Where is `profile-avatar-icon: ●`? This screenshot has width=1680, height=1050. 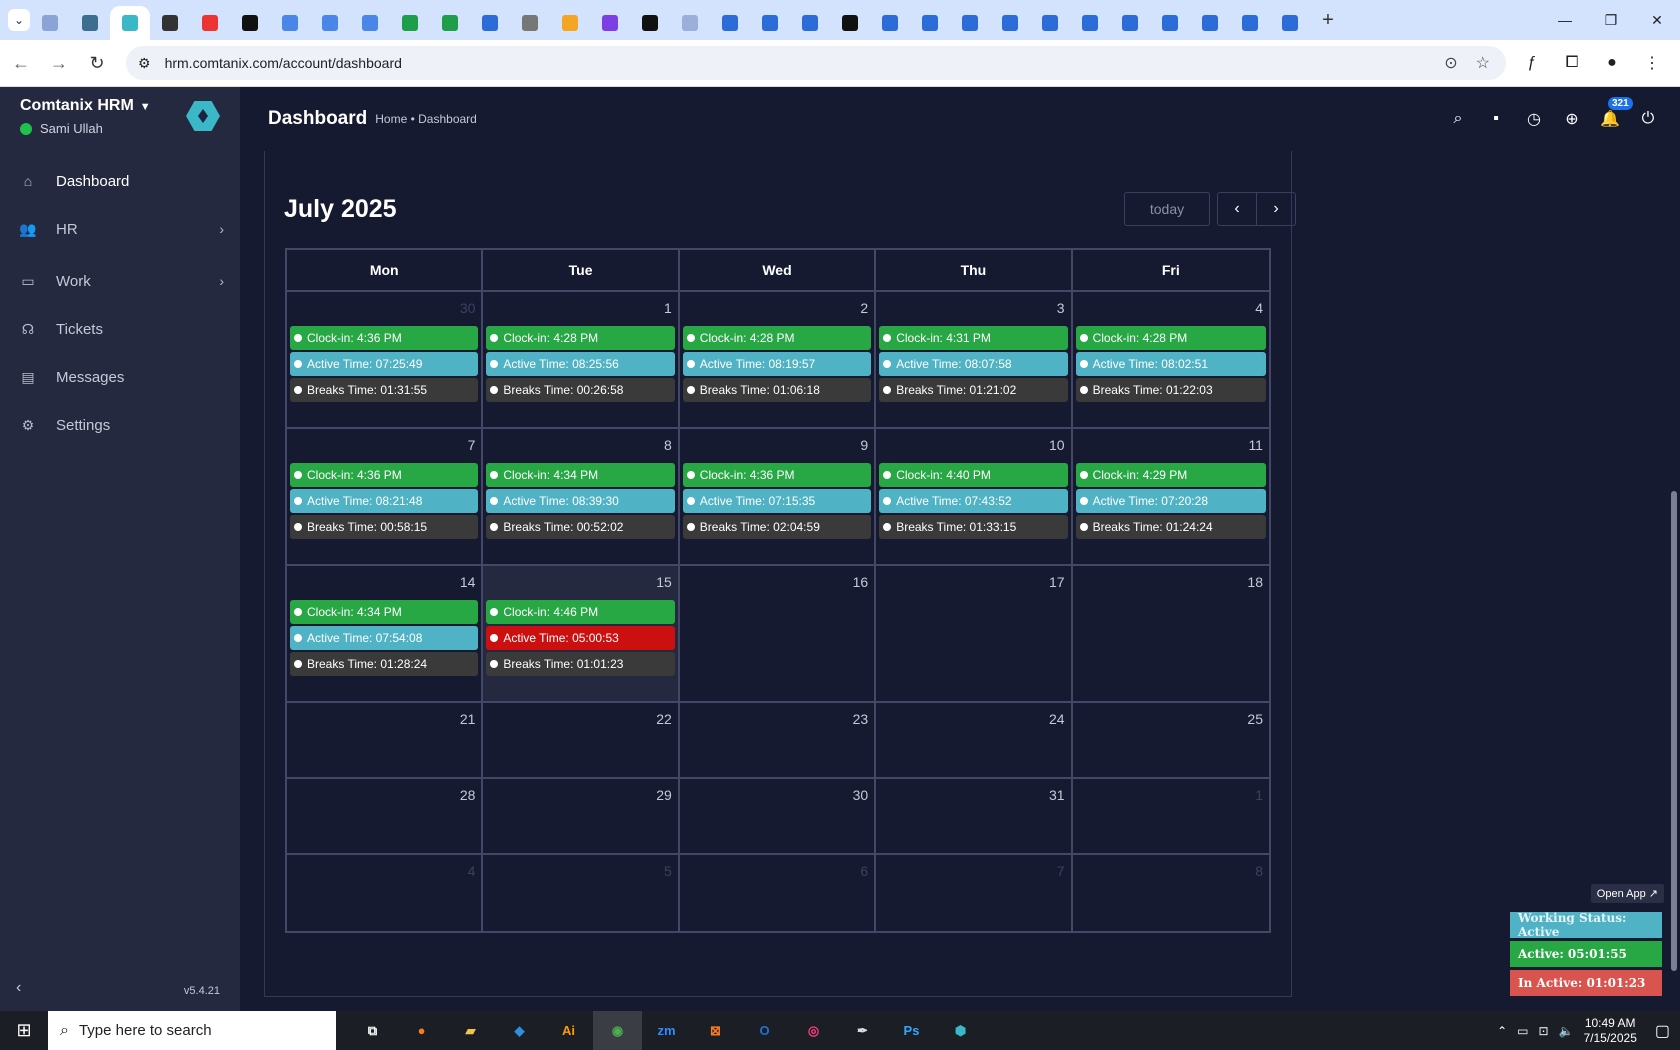
profile-avatar-icon: ● is located at coordinates (1612, 63).